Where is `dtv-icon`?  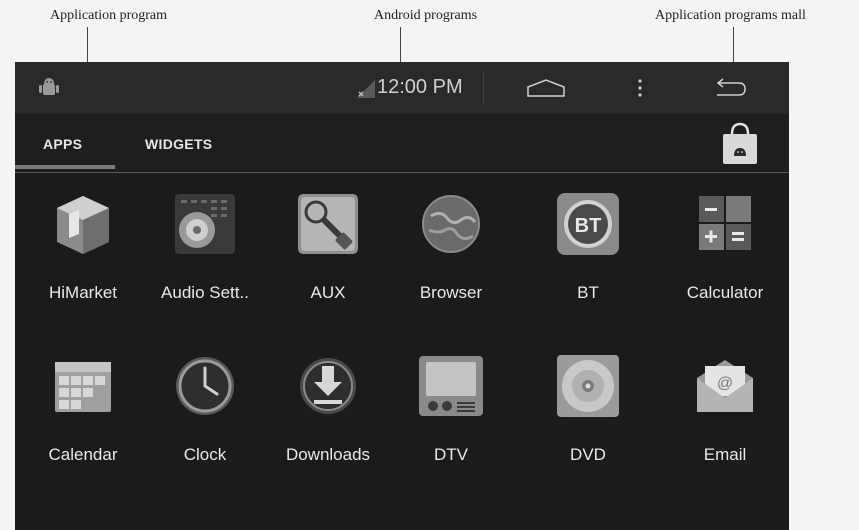 dtv-icon is located at coordinates (451, 386).